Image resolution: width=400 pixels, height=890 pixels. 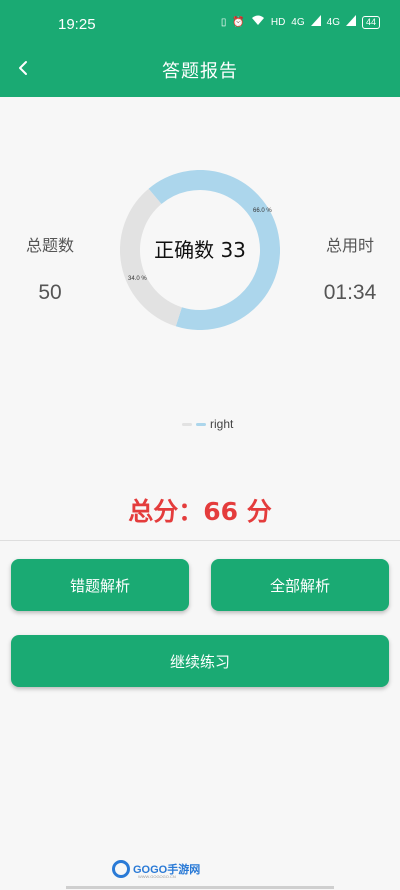 What do you see at coordinates (200, 887) in the screenshot?
I see `home-indicator` at bounding box center [200, 887].